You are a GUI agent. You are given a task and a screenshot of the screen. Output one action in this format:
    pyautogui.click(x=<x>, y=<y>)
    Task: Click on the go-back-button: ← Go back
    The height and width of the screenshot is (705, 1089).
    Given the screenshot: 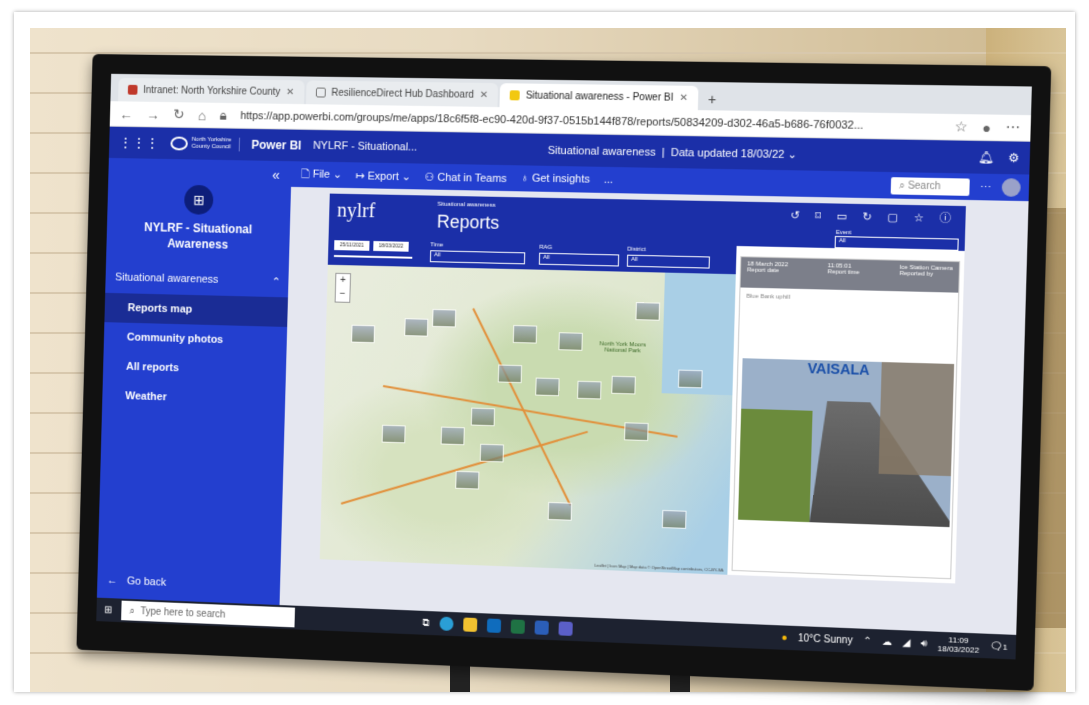 What is the action you would take?
    pyautogui.click(x=137, y=582)
    